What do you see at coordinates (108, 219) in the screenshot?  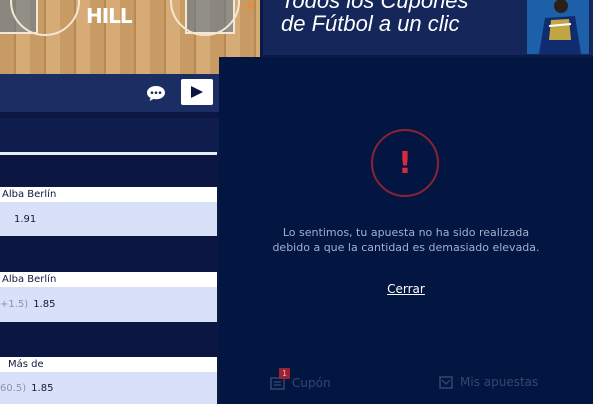 I see `odds-button: 1.91` at bounding box center [108, 219].